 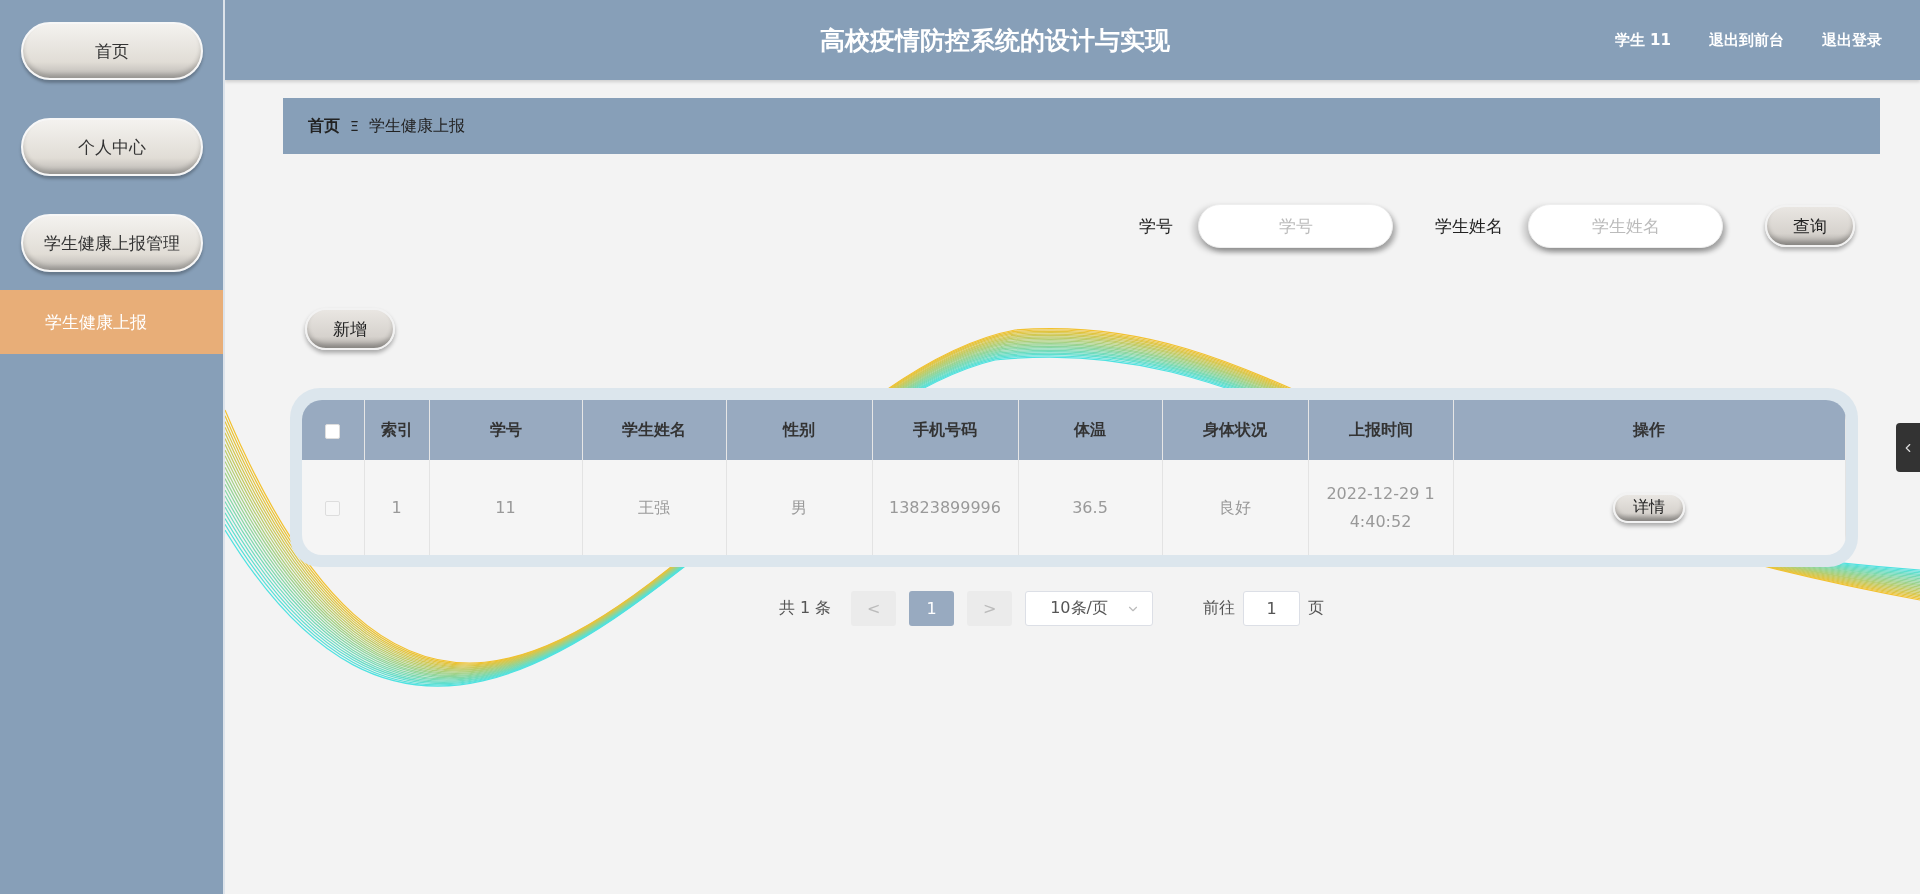 What do you see at coordinates (1316, 608) in the screenshot?
I see `page-suffix: 页` at bounding box center [1316, 608].